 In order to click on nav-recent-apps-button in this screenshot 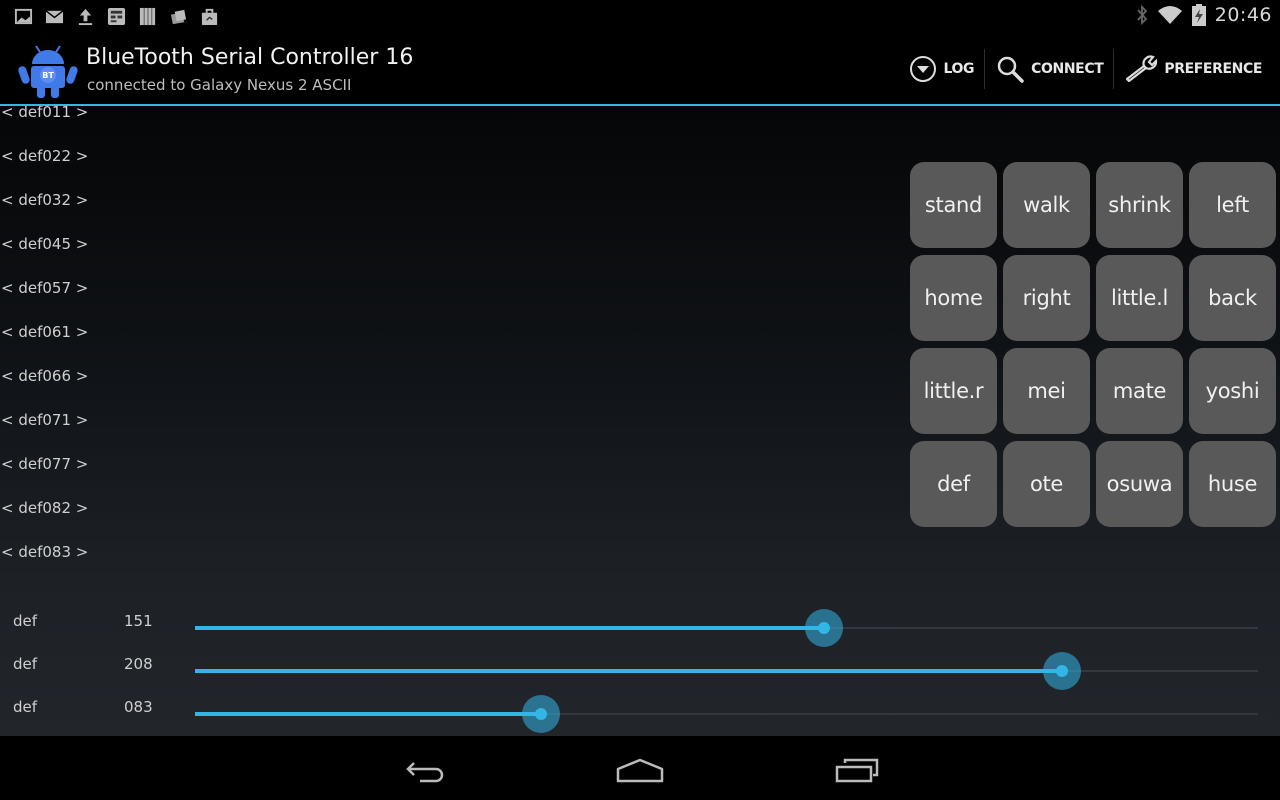, I will do `click(856, 770)`.